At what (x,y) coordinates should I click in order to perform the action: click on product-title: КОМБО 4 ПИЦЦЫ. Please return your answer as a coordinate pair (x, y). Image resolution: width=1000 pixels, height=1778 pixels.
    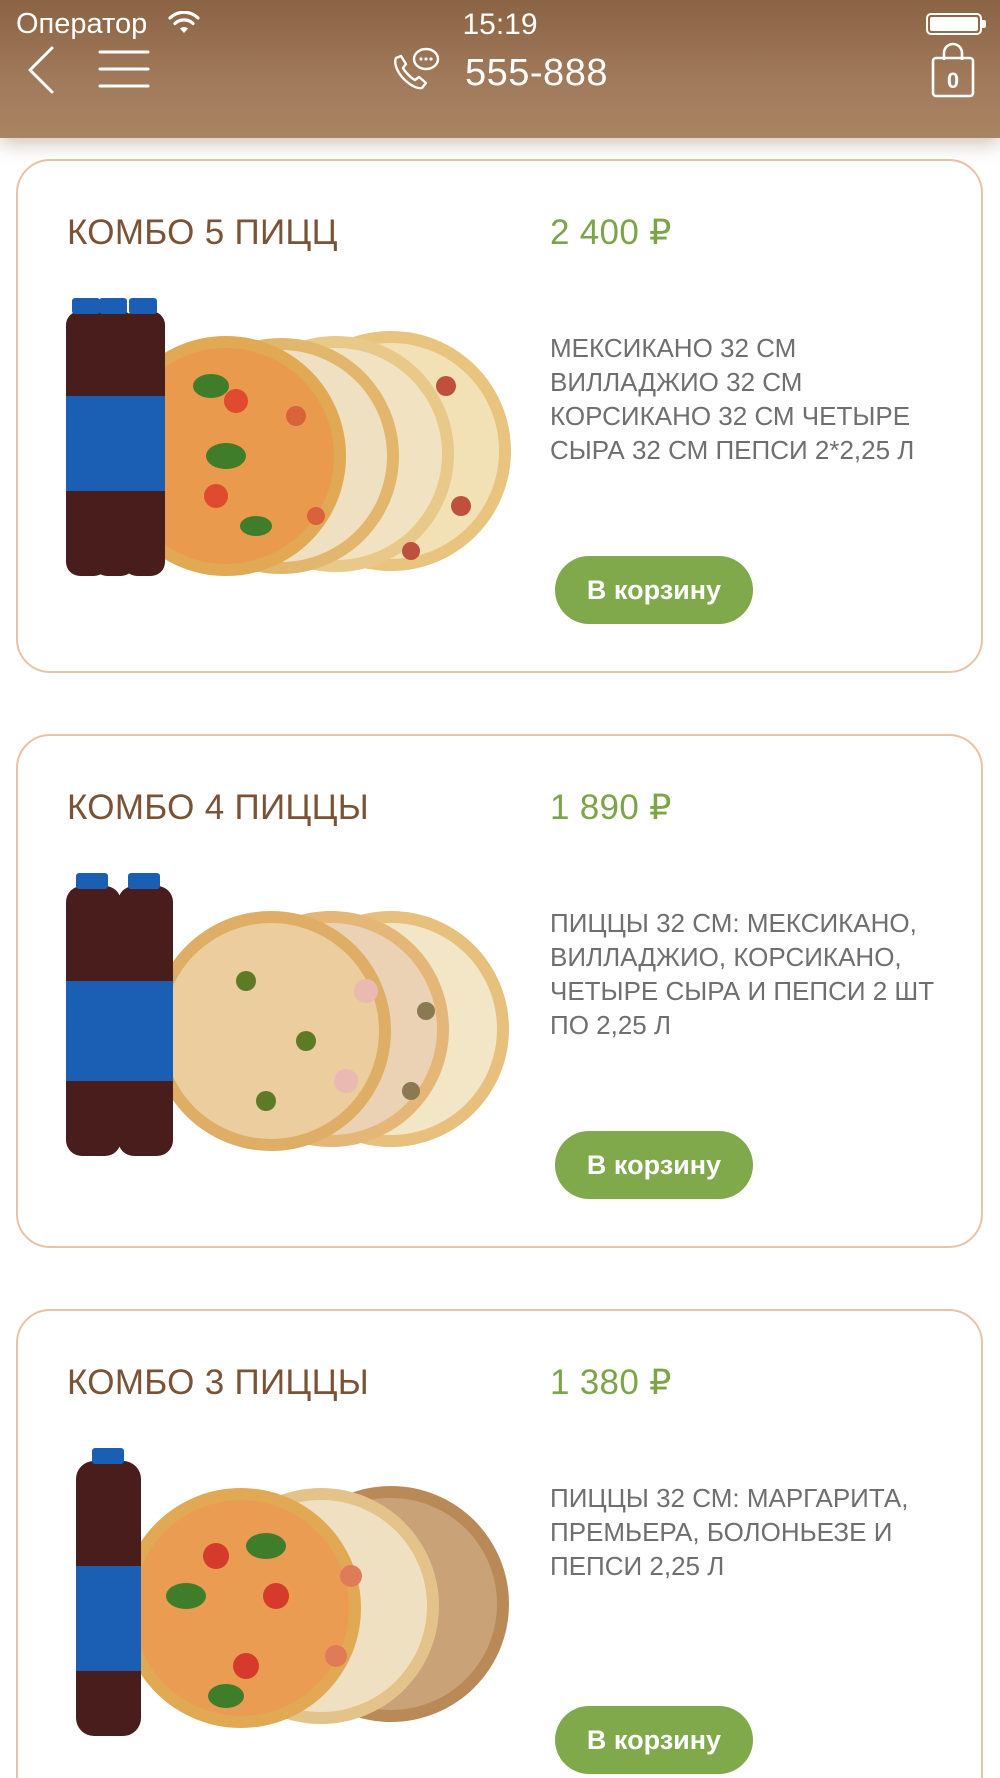
    Looking at the image, I should click on (218, 807).